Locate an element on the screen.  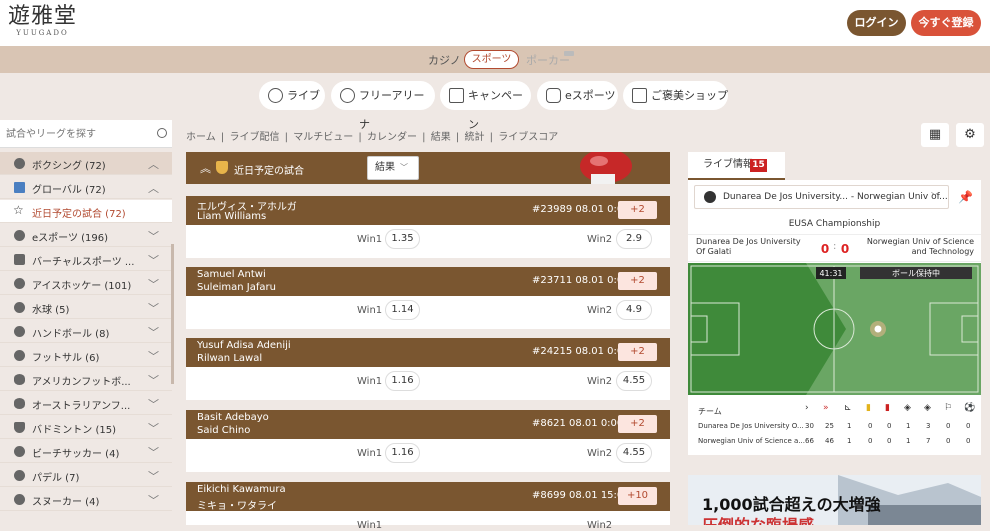
category-esports: eスポーツ is located at coordinates (577, 95).